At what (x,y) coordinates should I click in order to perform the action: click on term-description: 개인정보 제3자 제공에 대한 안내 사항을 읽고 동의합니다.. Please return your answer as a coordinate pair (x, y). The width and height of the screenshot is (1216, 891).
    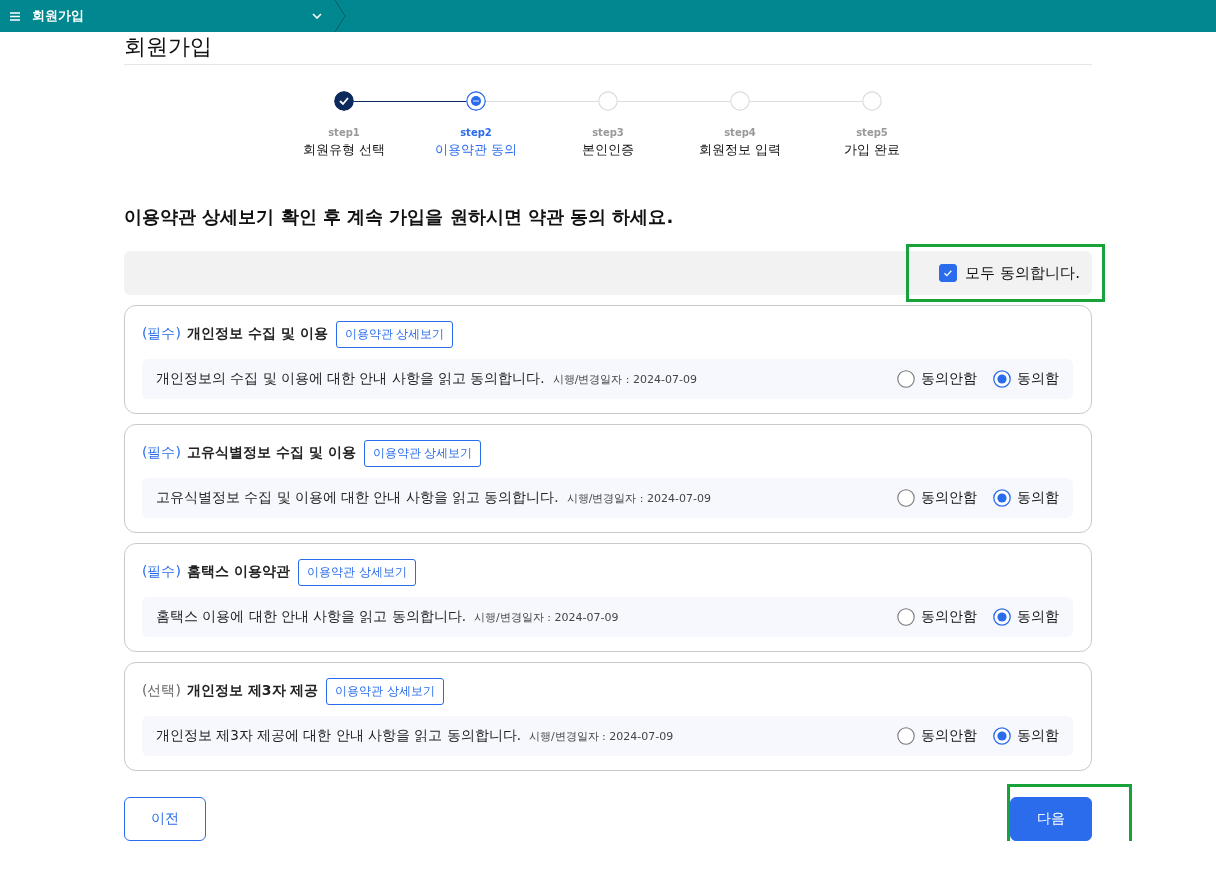
    Looking at the image, I should click on (338, 736).